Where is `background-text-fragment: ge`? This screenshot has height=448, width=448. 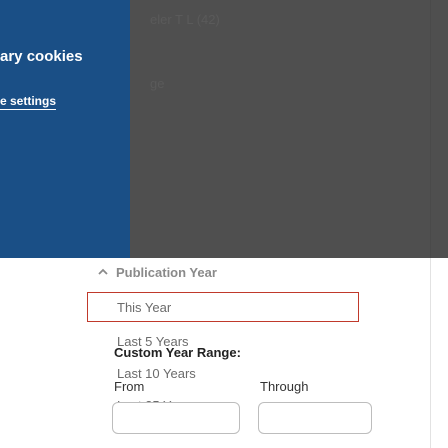
background-text-fragment: ge is located at coordinates (157, 83).